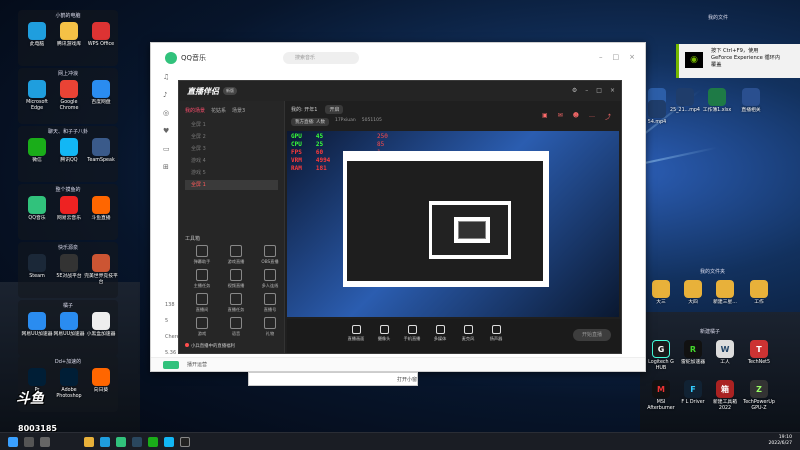 This screenshot has width=800, height=450. I want to click on sidebar-item: ⊞, so click(166, 172).